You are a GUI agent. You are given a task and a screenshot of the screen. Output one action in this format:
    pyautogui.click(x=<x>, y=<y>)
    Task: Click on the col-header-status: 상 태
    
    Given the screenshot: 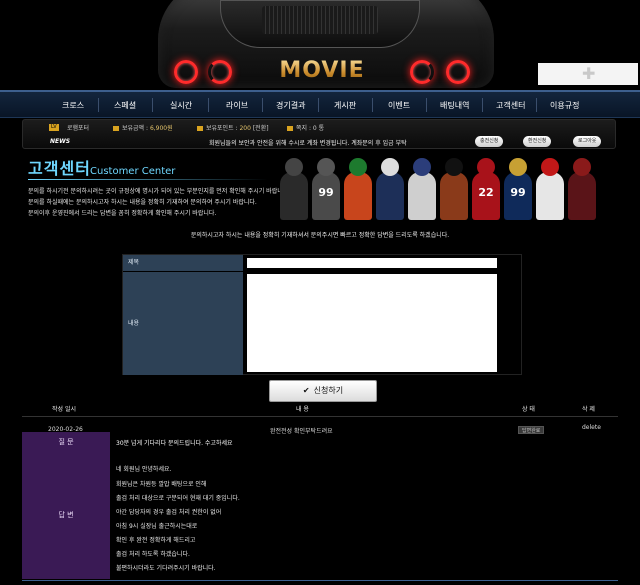 What is the action you would take?
    pyautogui.click(x=528, y=409)
    